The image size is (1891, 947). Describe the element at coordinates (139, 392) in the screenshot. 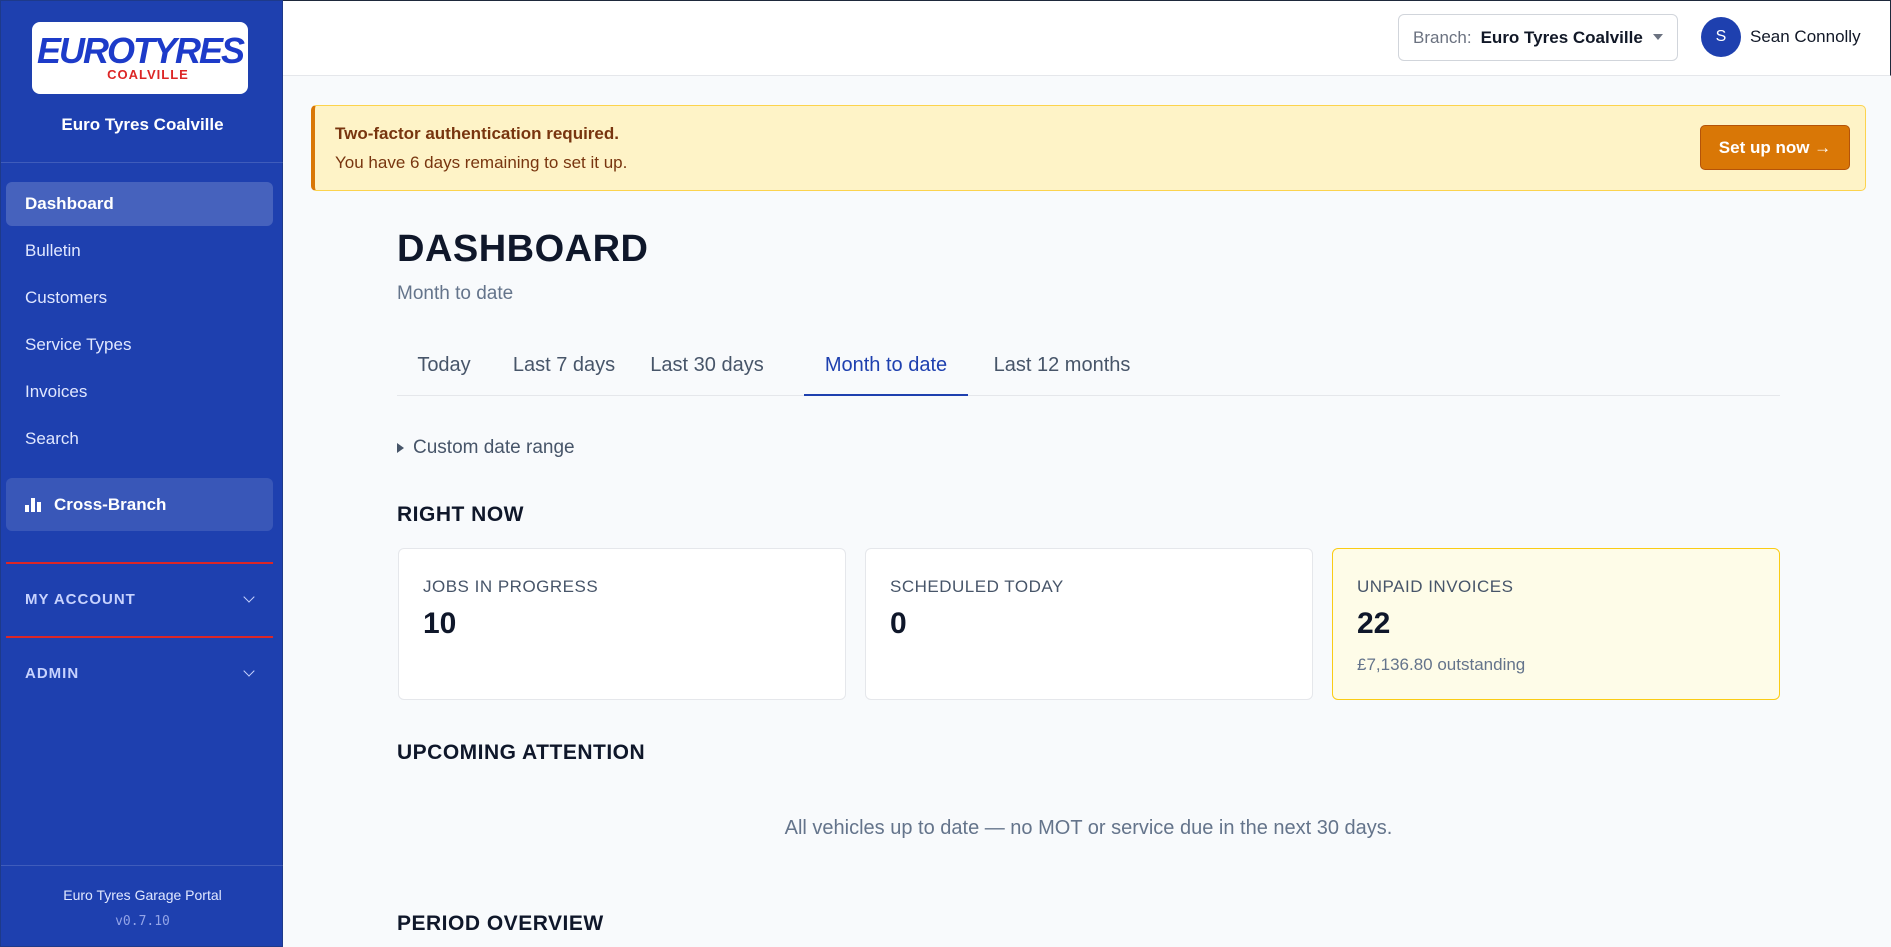

I see `sidebar-item-invoices: Invoices` at that location.